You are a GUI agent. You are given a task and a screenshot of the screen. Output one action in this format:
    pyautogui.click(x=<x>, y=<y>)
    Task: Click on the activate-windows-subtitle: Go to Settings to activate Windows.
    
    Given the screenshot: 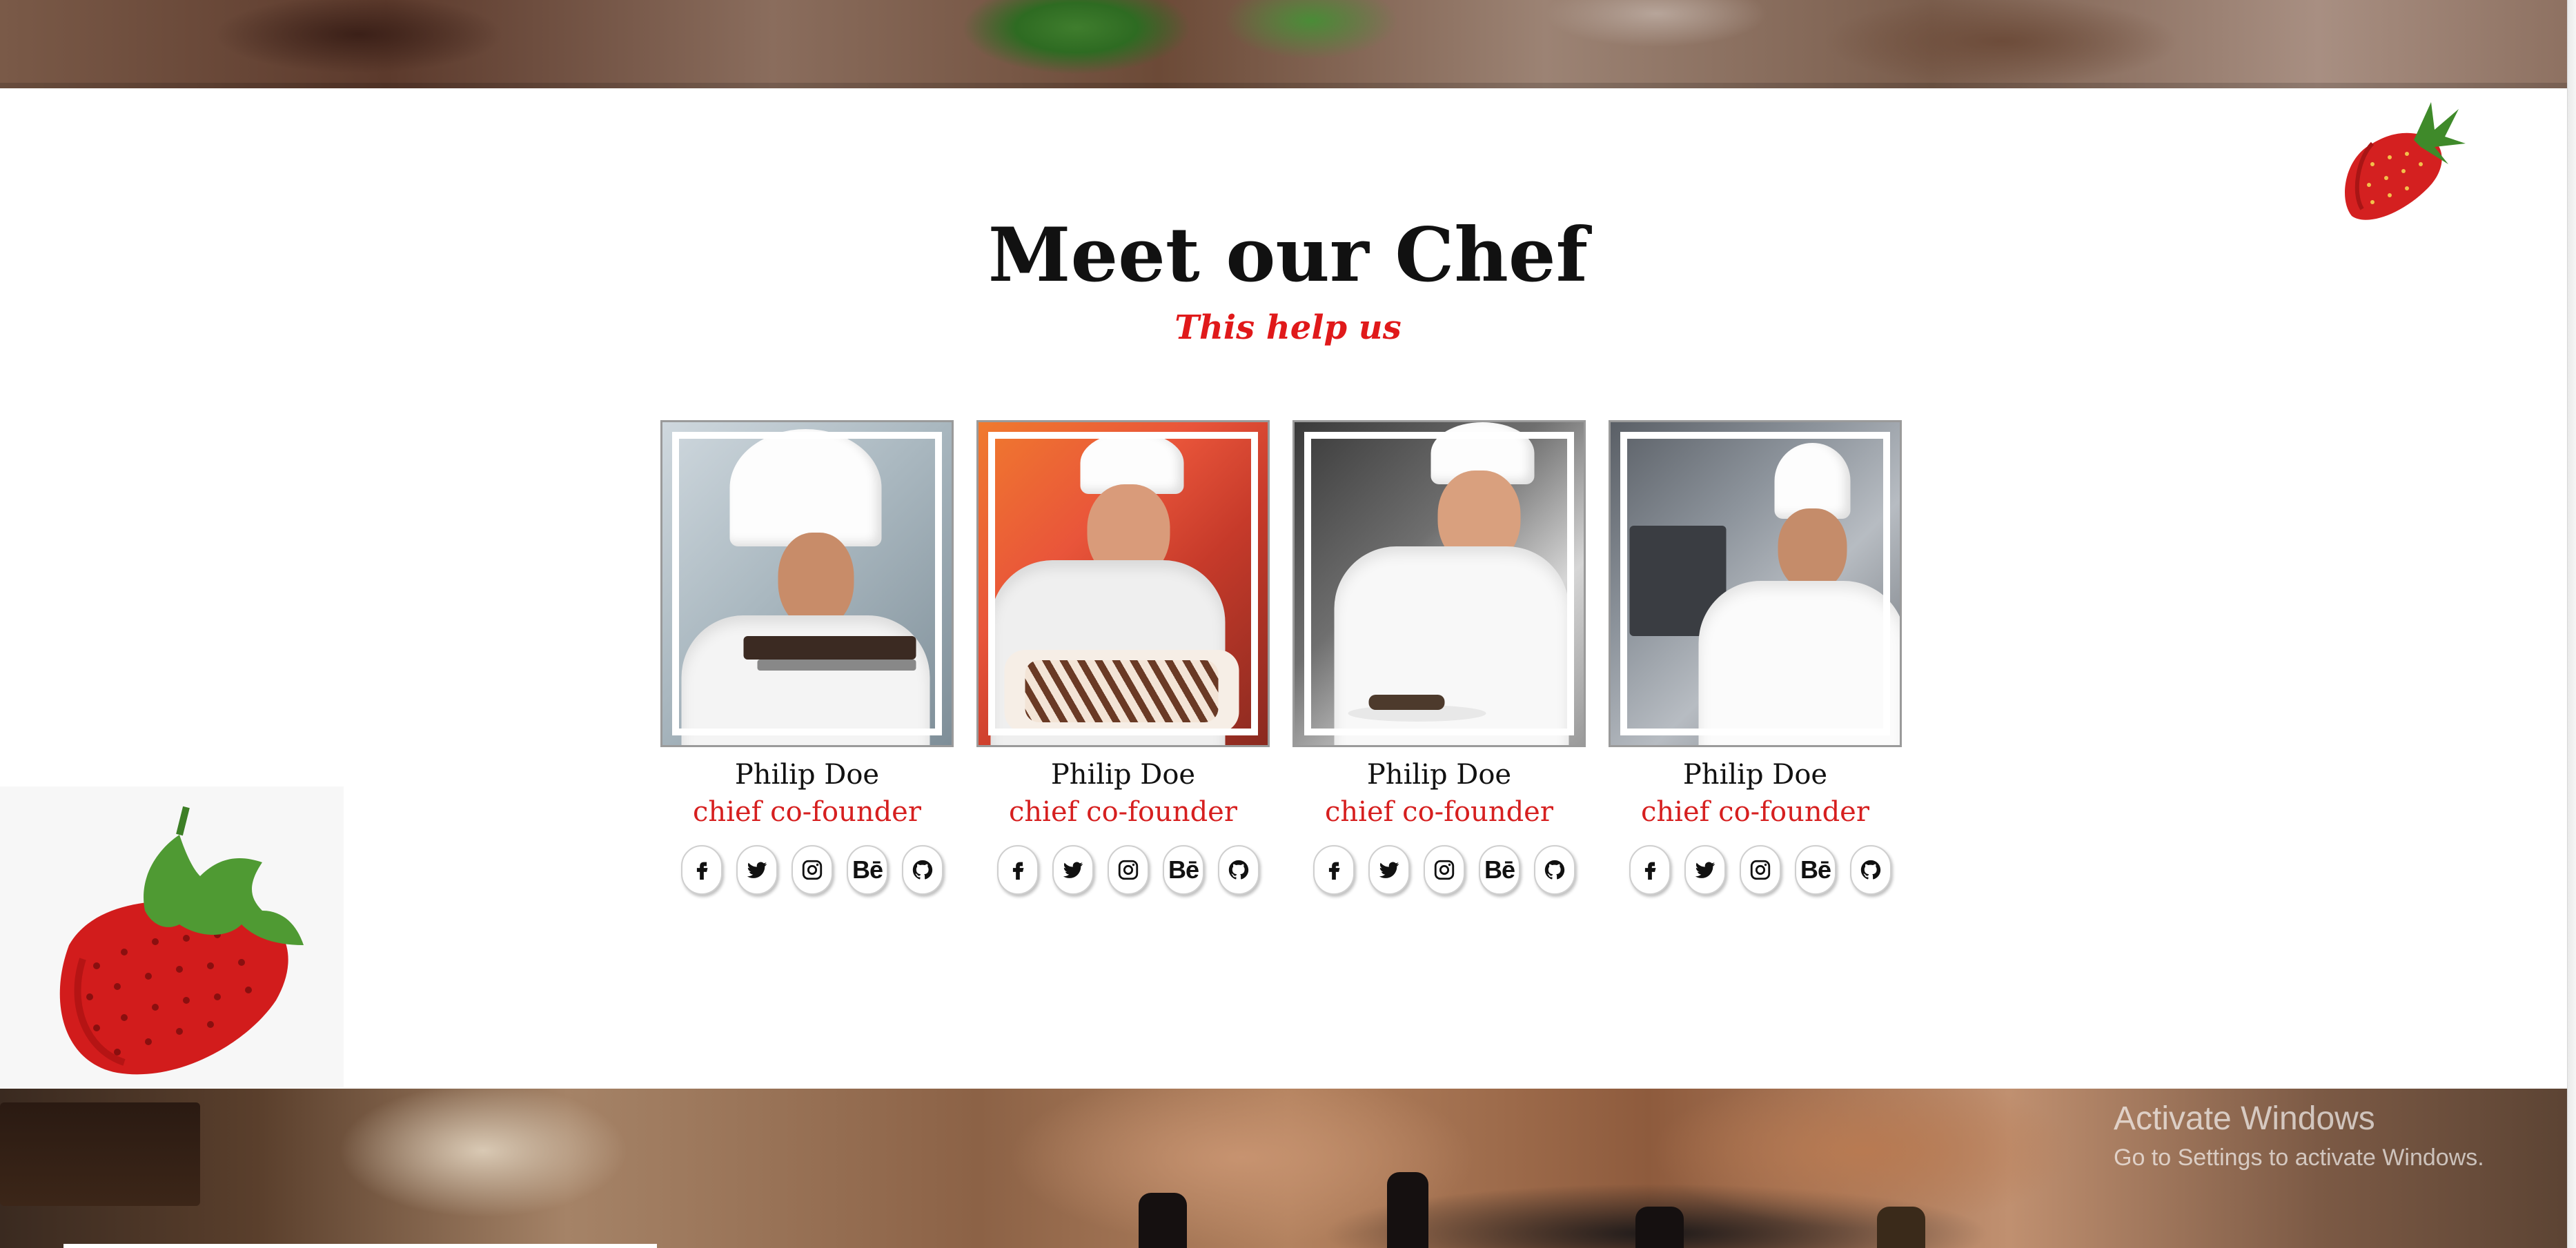 What is the action you would take?
    pyautogui.click(x=2299, y=1158)
    